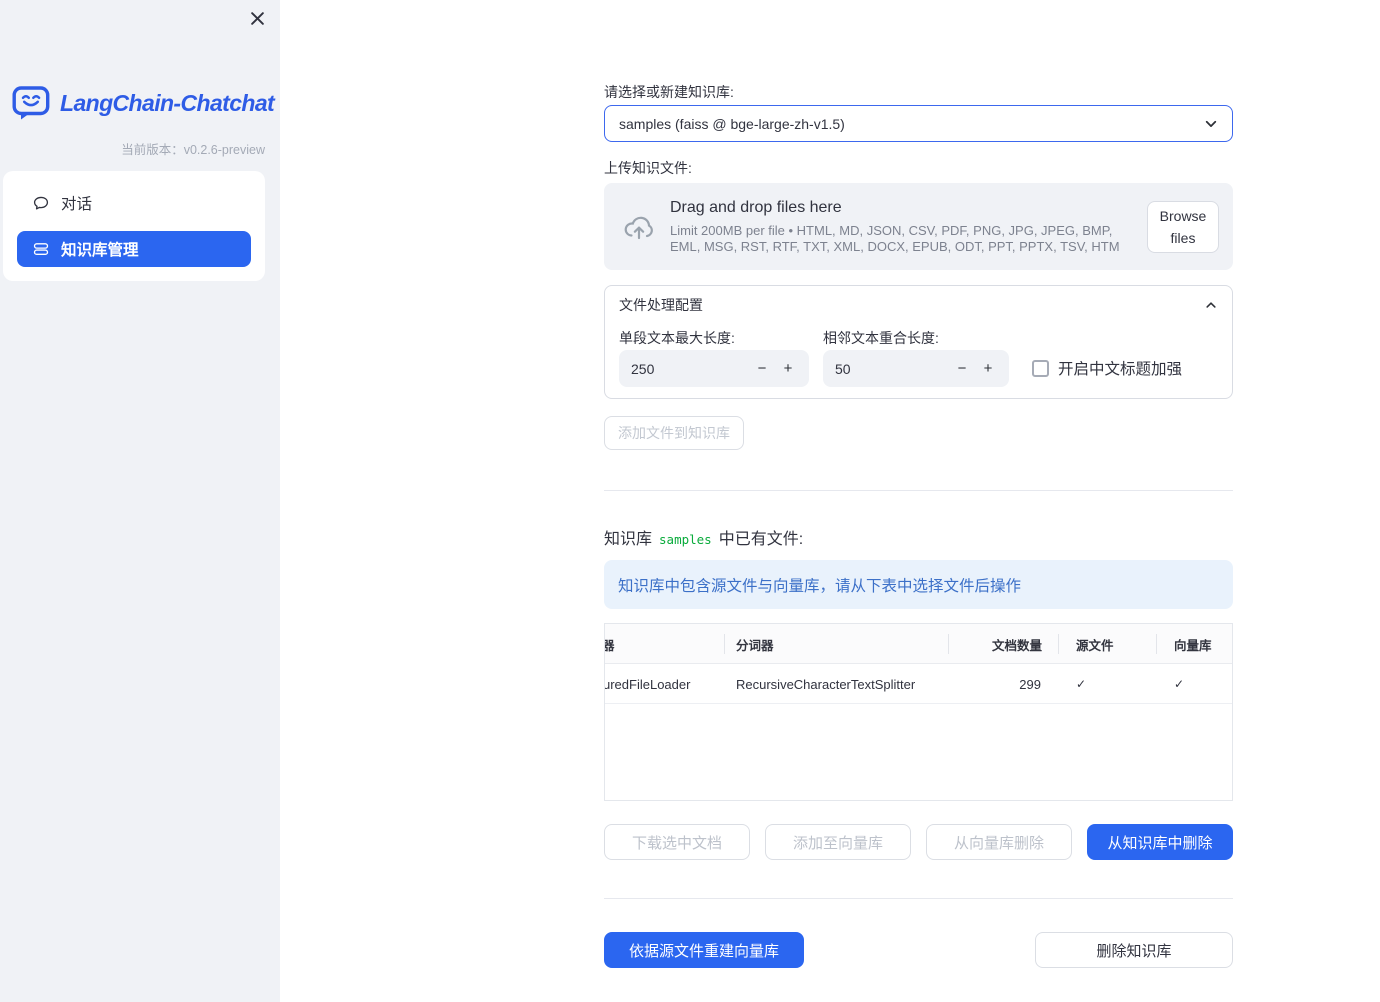 Image resolution: width=1380 pixels, height=1002 pixels. What do you see at coordinates (1040, 368) in the screenshot?
I see `zh-title-enhance-checkbox` at bounding box center [1040, 368].